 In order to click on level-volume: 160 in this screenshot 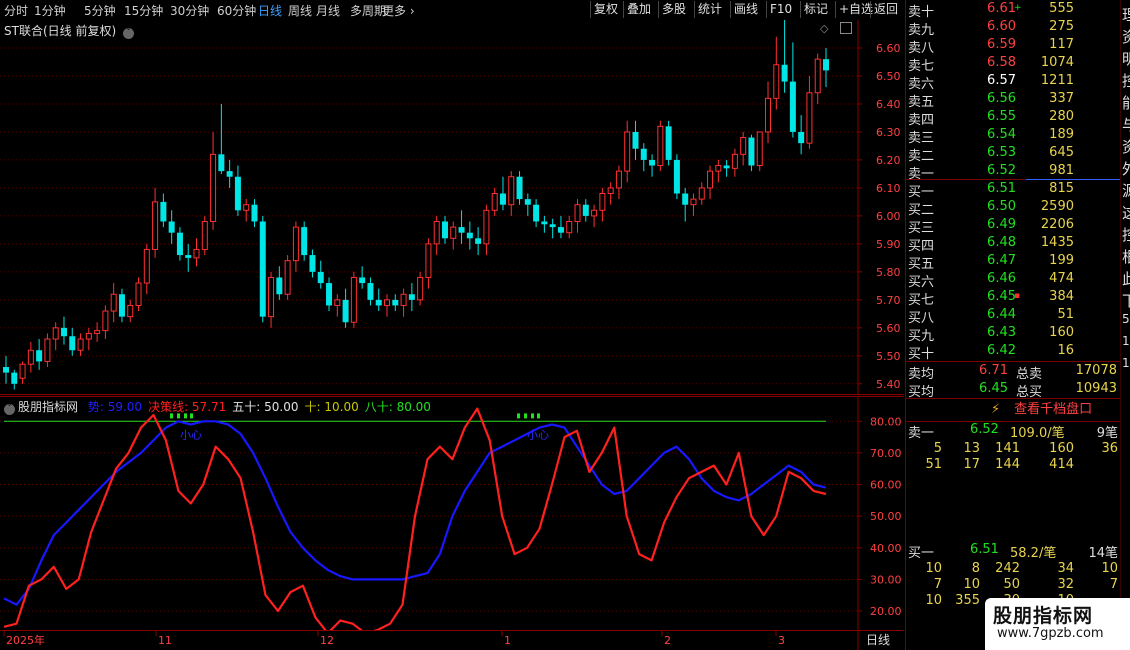, I will do `click(1061, 332)`.